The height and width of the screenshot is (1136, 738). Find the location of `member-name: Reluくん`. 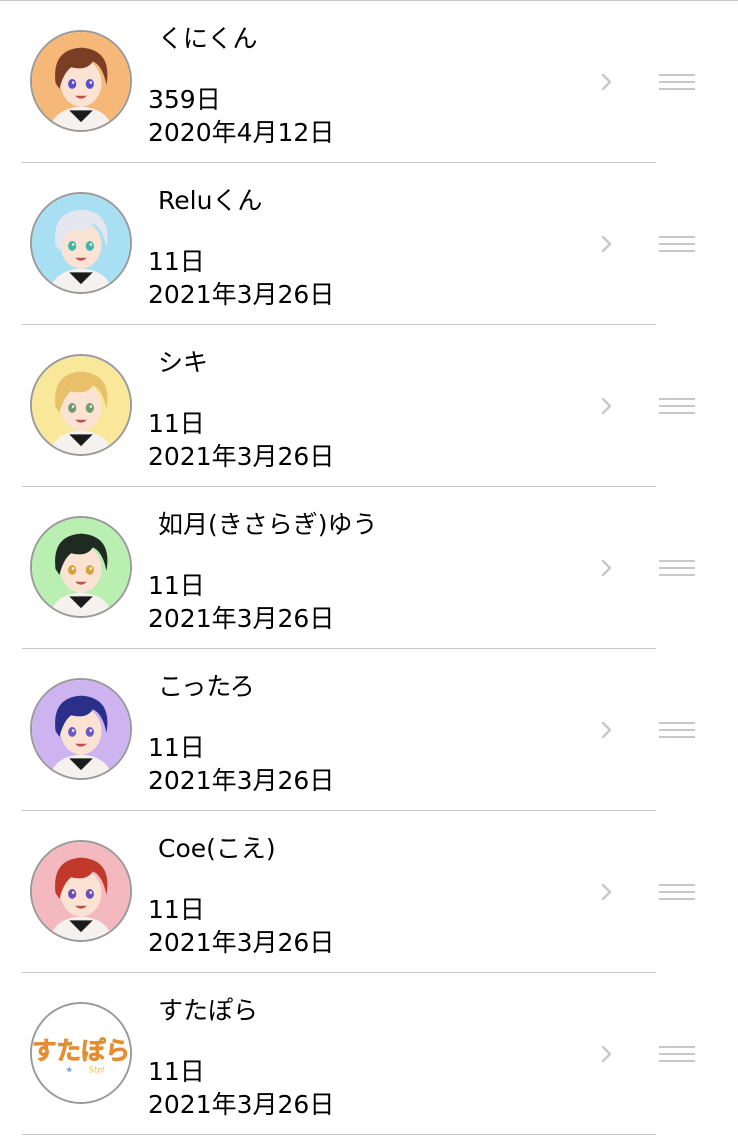

member-name: Reluくん is located at coordinates (210, 200).